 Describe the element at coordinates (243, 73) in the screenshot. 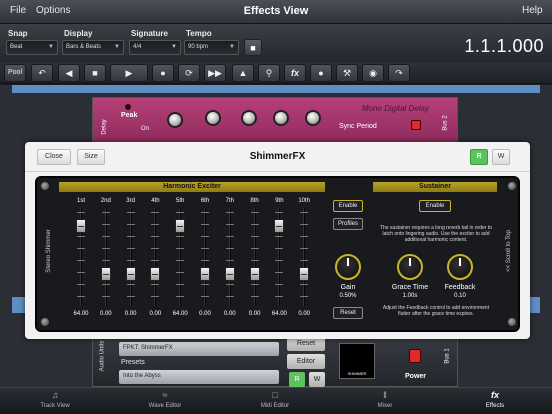

I see `metronome-button: ▲` at that location.